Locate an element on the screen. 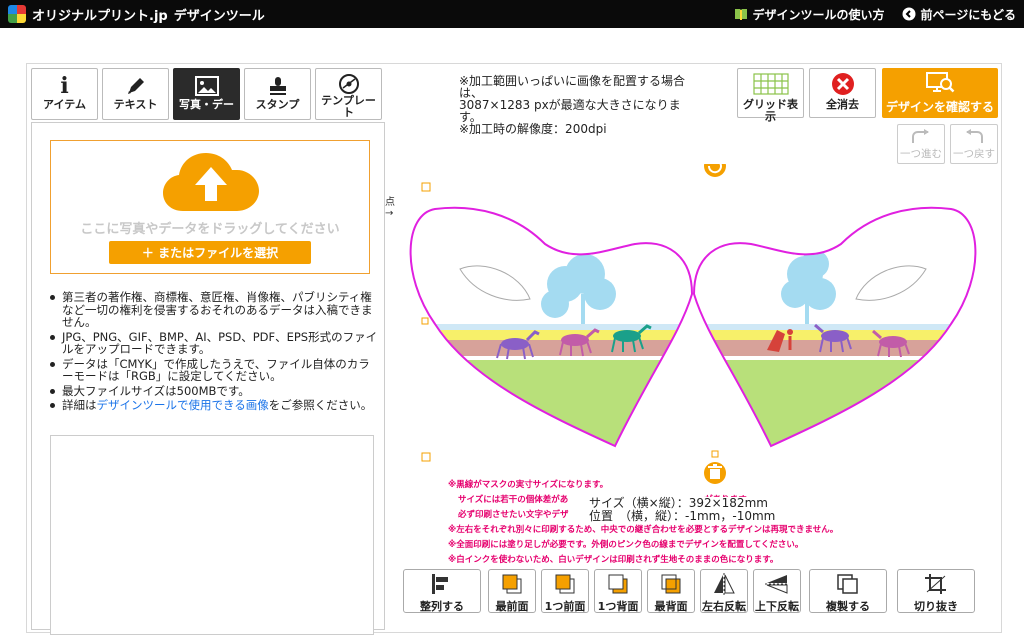 Image resolution: width=1024 pixels, height=642 pixels. confirm-design-button: デザインを確認する is located at coordinates (940, 93).